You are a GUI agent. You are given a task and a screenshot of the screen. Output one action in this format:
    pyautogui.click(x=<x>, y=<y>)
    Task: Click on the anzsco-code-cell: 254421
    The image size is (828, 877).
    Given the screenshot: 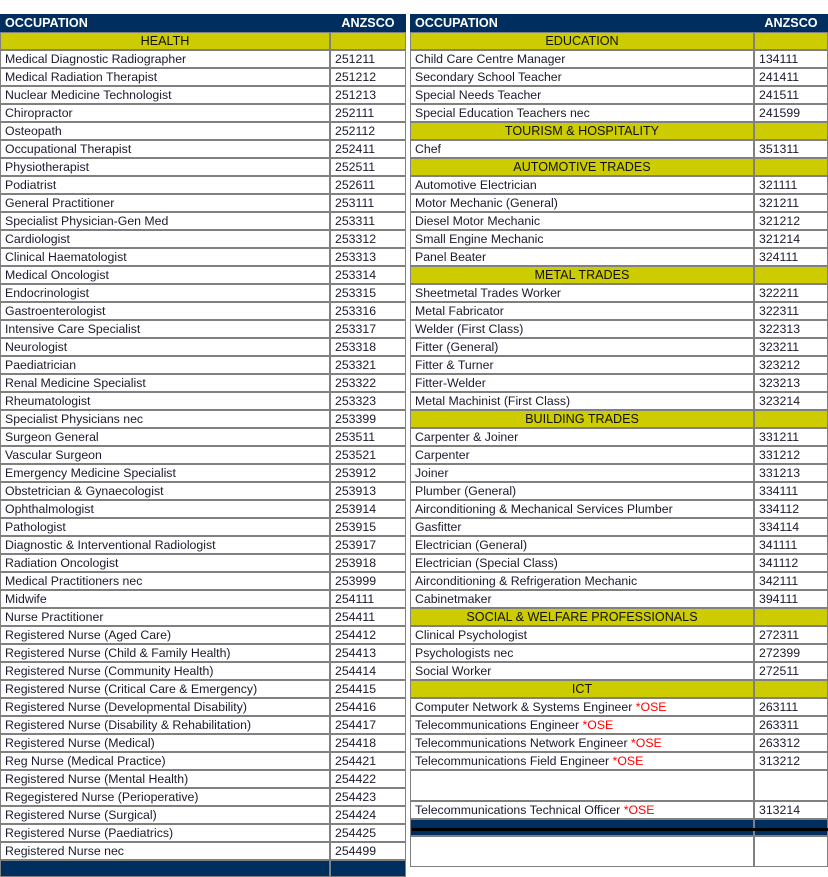 What is the action you would take?
    pyautogui.click(x=368, y=761)
    